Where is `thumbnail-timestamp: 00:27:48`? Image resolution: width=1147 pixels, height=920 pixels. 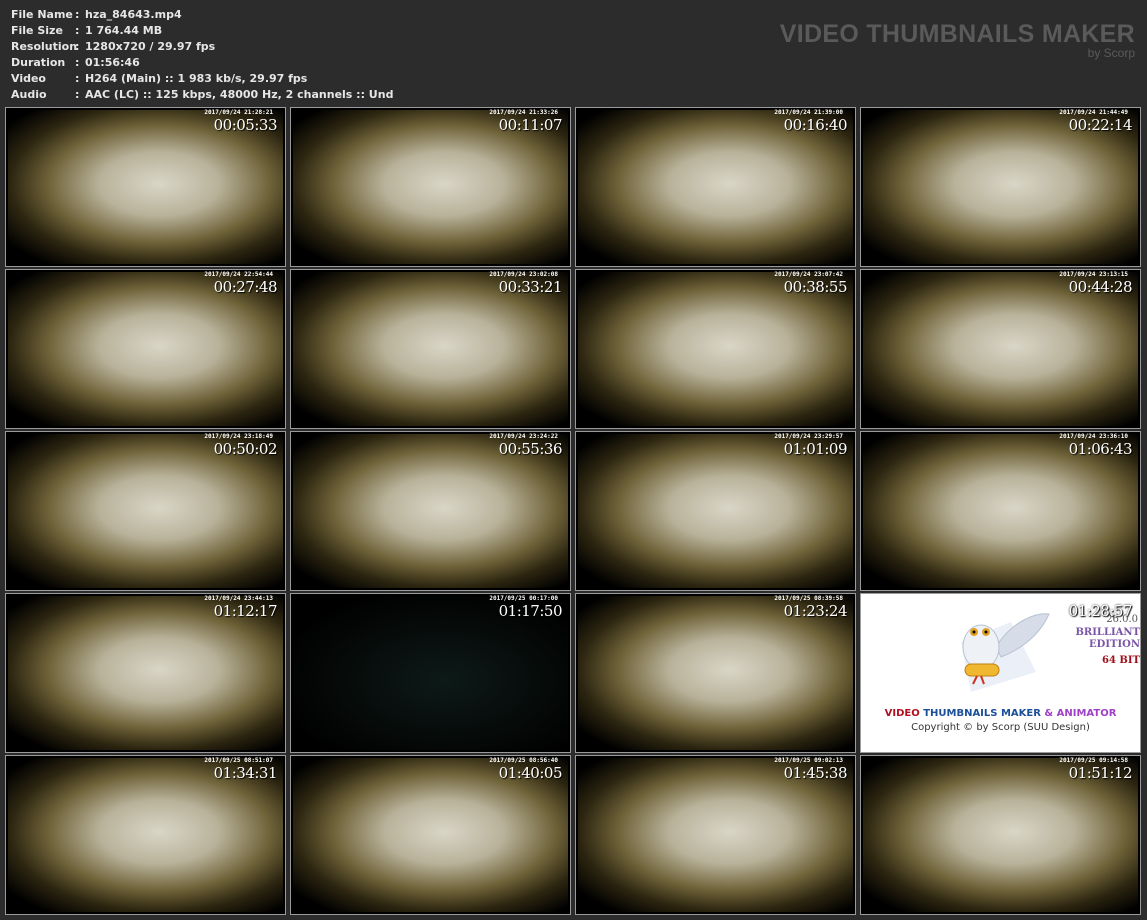 thumbnail-timestamp: 00:27:48 is located at coordinates (245, 287).